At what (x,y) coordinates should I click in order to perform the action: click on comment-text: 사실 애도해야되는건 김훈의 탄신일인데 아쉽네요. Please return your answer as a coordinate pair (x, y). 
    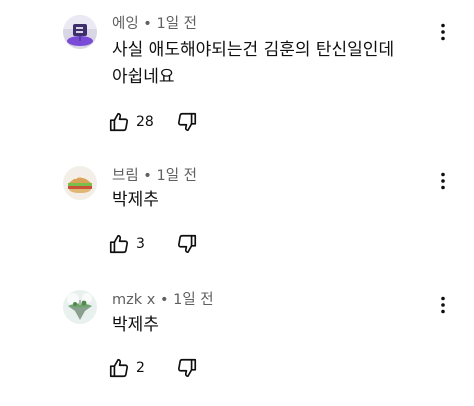
    Looking at the image, I should click on (253, 64).